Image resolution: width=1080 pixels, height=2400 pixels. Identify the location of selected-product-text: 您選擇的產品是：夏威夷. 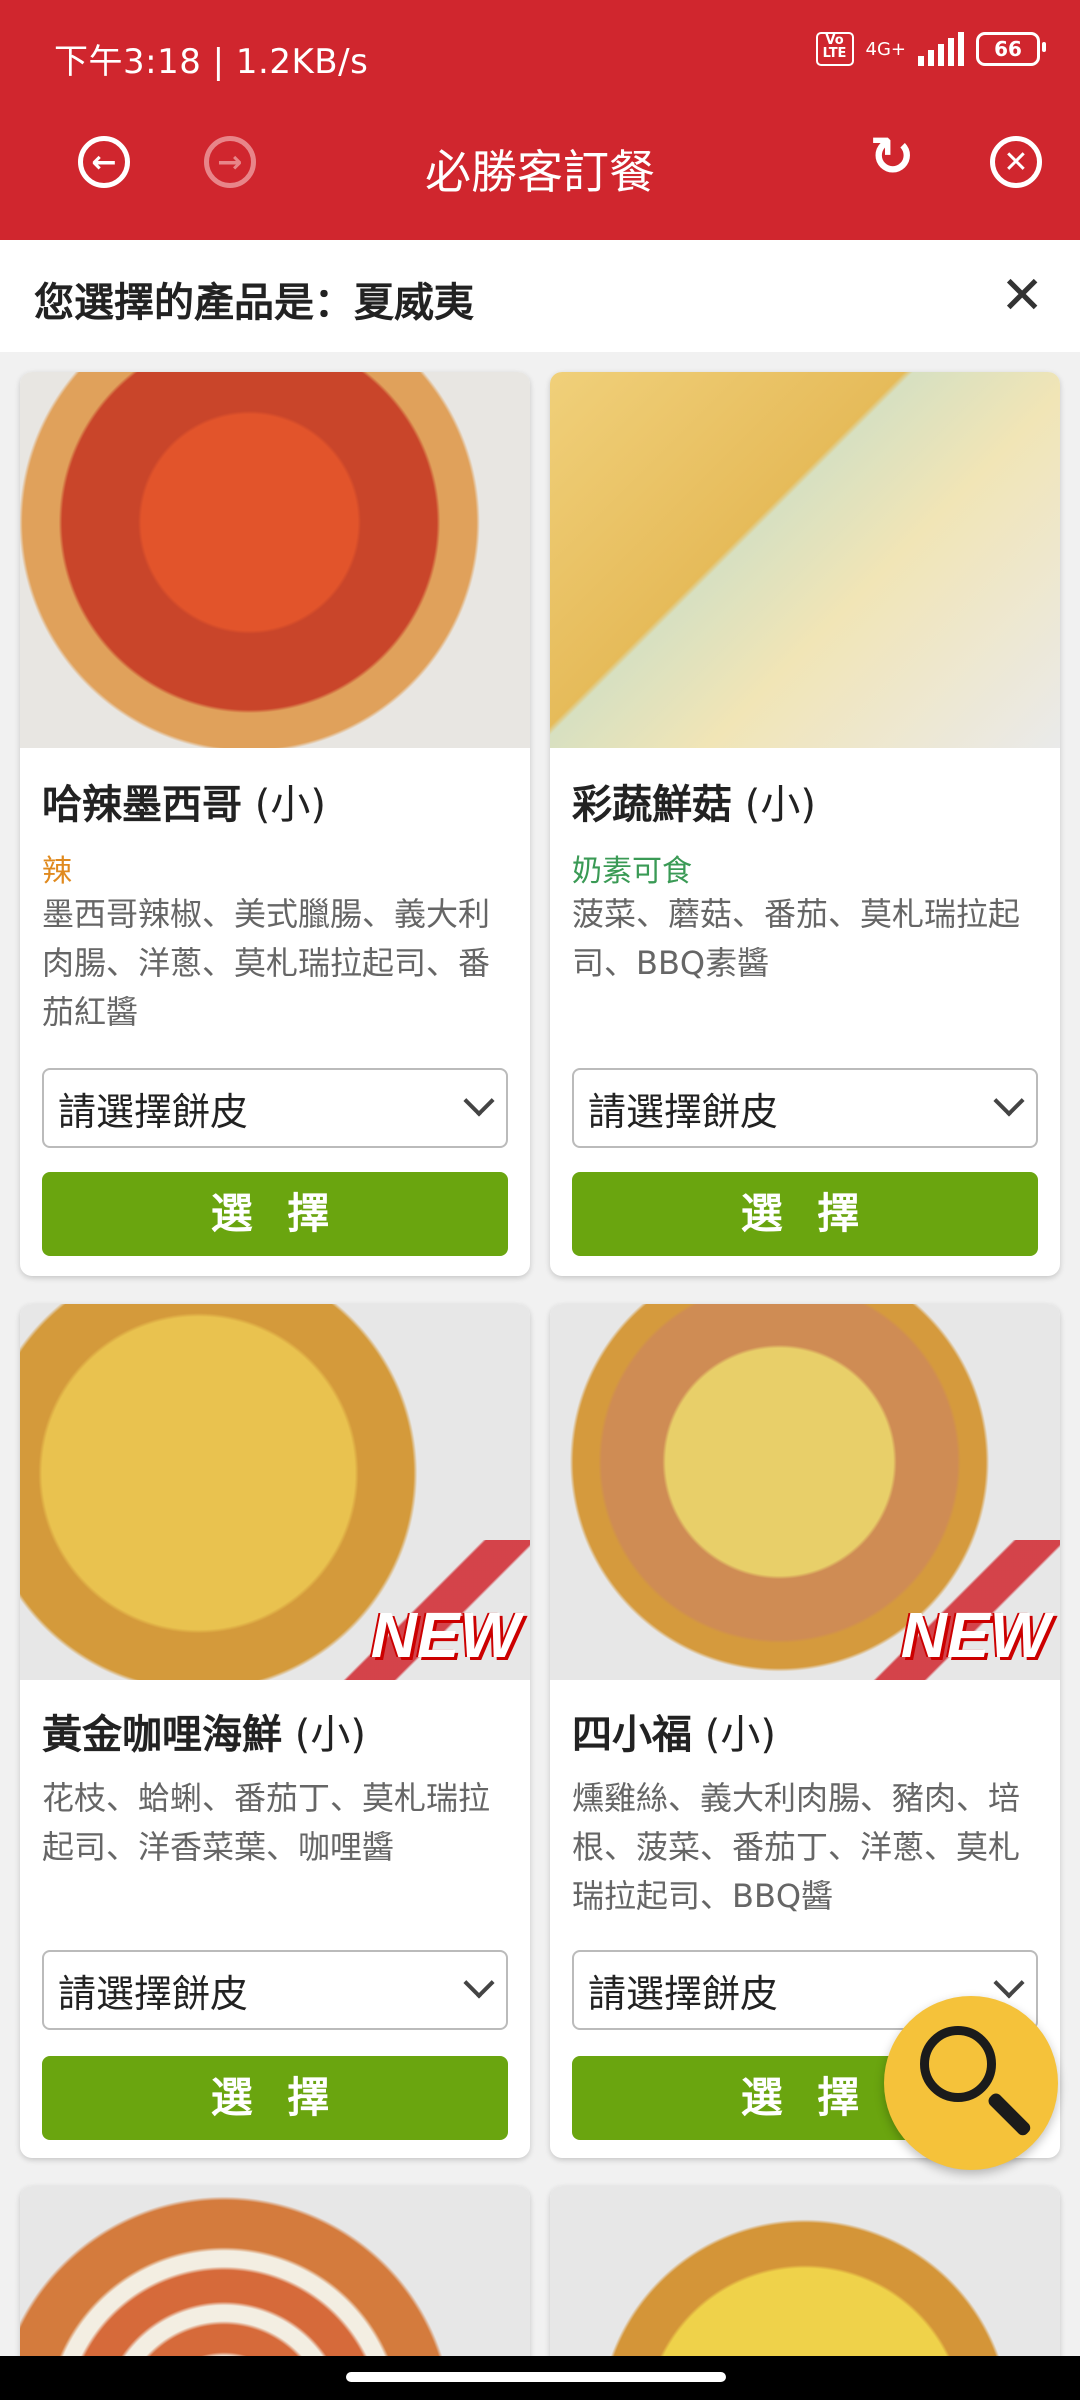
(254, 303).